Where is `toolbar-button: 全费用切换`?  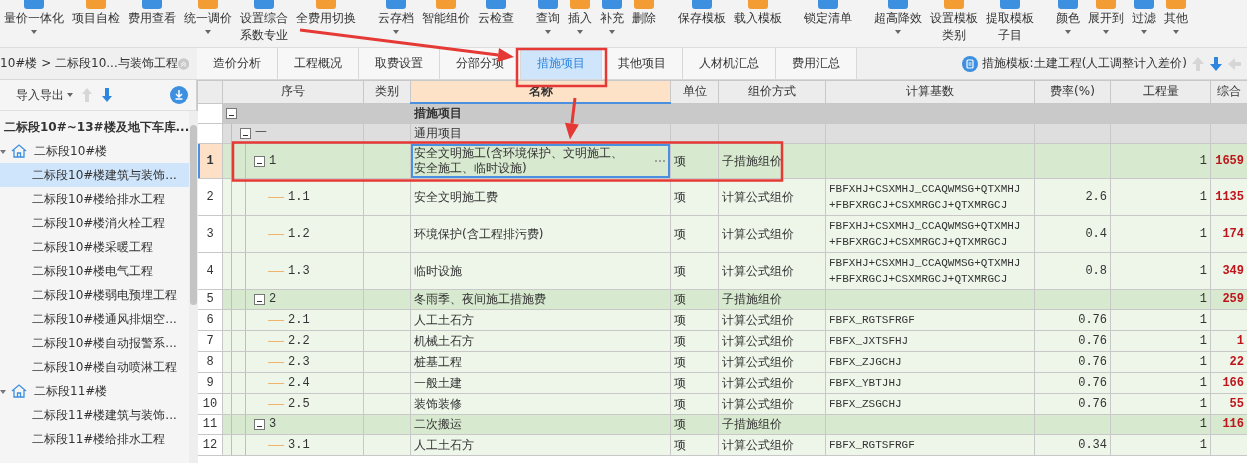
toolbar-button: 全费用切换 is located at coordinates (326, 22).